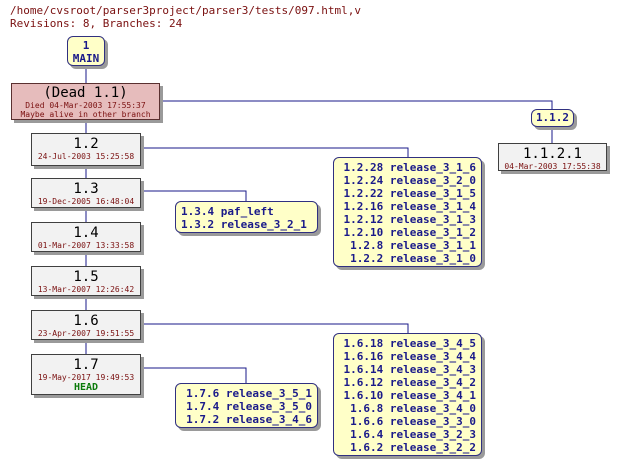 This screenshot has height=465, width=617. I want to click on tag-item: 1.3.4 paf_left, so click(227, 211).